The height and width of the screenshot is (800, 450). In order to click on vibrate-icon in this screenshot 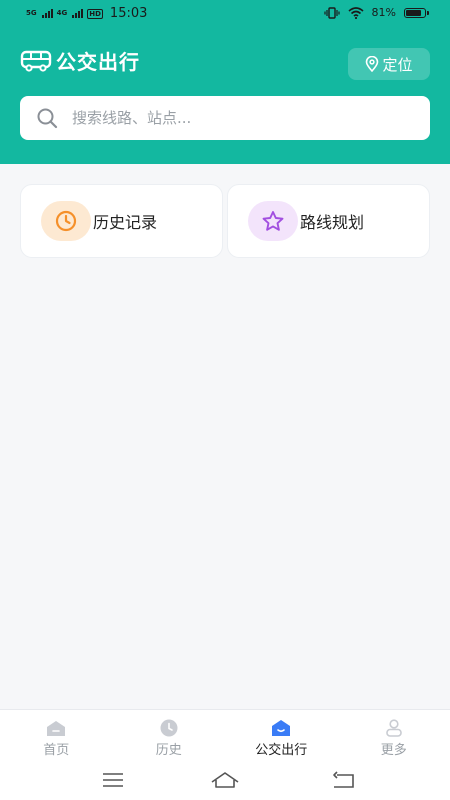, I will do `click(331, 12)`.